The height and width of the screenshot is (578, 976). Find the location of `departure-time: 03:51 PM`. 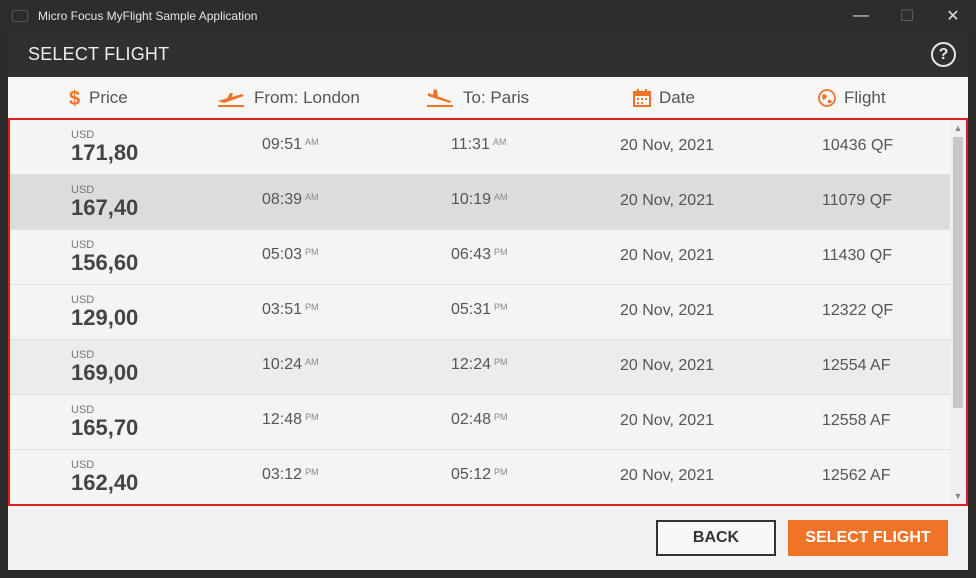

departure-time: 03:51 PM is located at coordinates (290, 312).